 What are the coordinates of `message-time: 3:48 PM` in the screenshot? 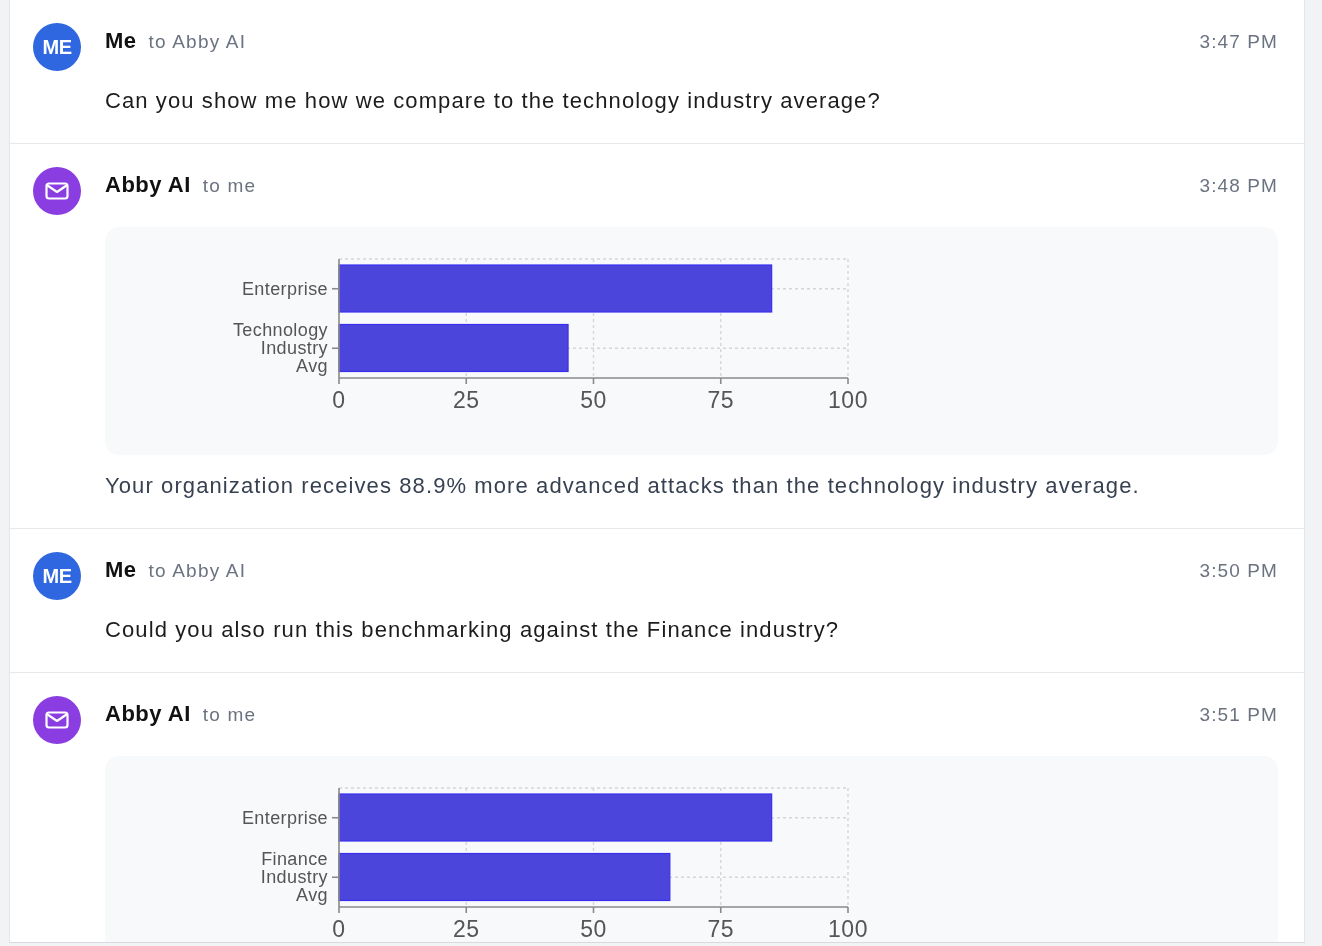 It's located at (1238, 186).